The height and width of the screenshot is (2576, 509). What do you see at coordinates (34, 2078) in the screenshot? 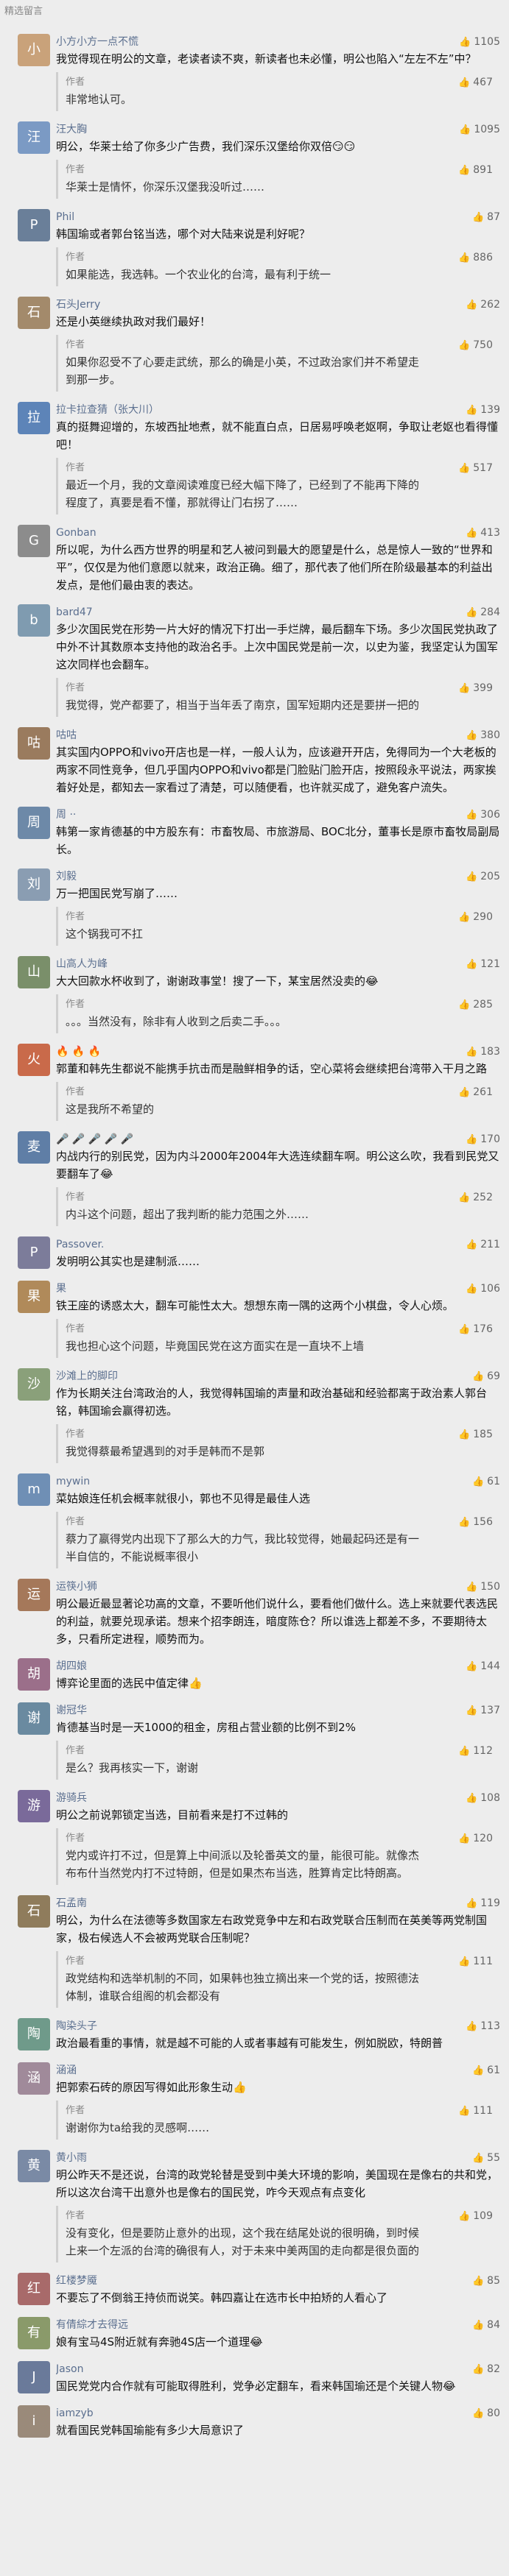
I see `avatar: 涵` at bounding box center [34, 2078].